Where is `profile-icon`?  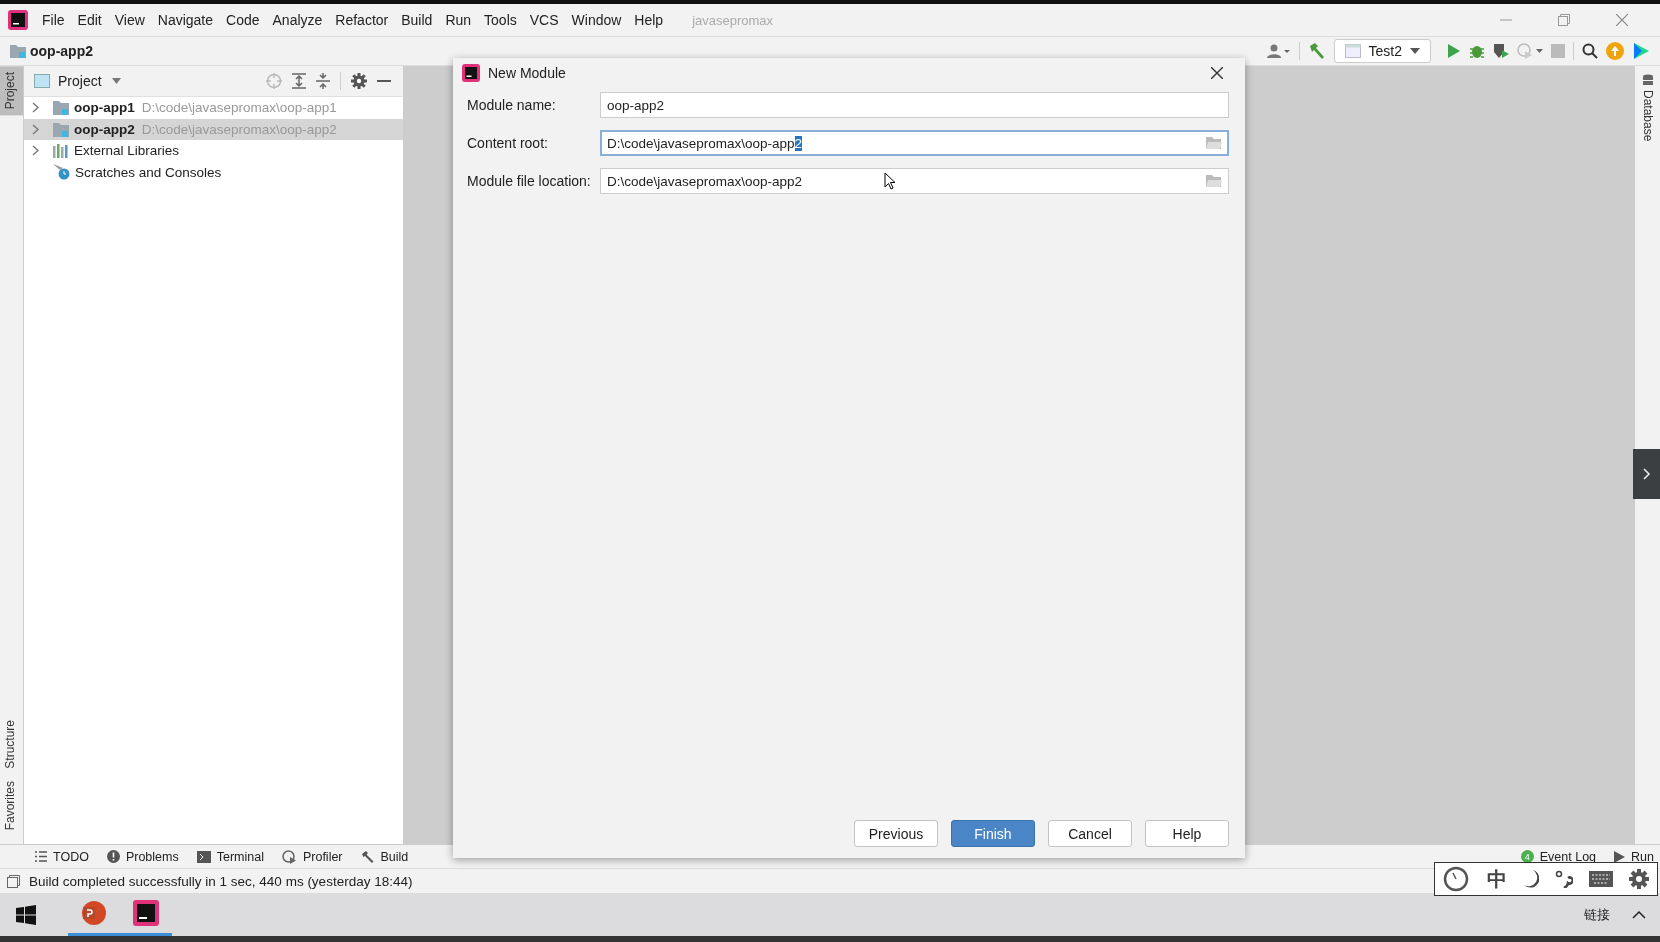
profile-icon is located at coordinates (1530, 51).